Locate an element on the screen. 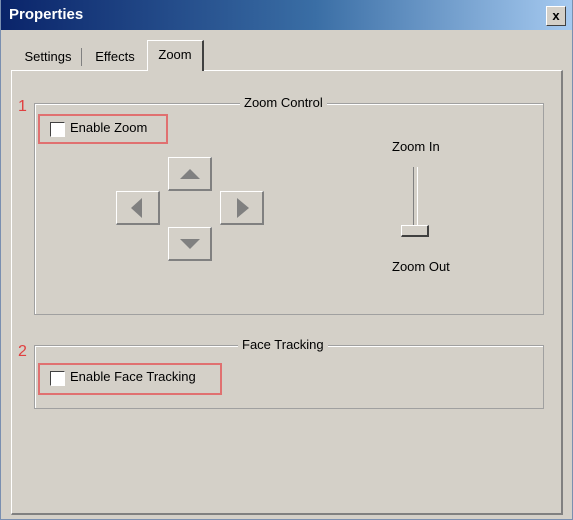 The height and width of the screenshot is (520, 573). close-button: x is located at coordinates (556, 16).